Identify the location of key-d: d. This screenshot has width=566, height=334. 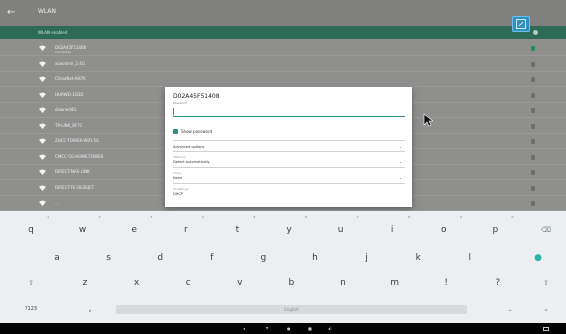
(160, 258).